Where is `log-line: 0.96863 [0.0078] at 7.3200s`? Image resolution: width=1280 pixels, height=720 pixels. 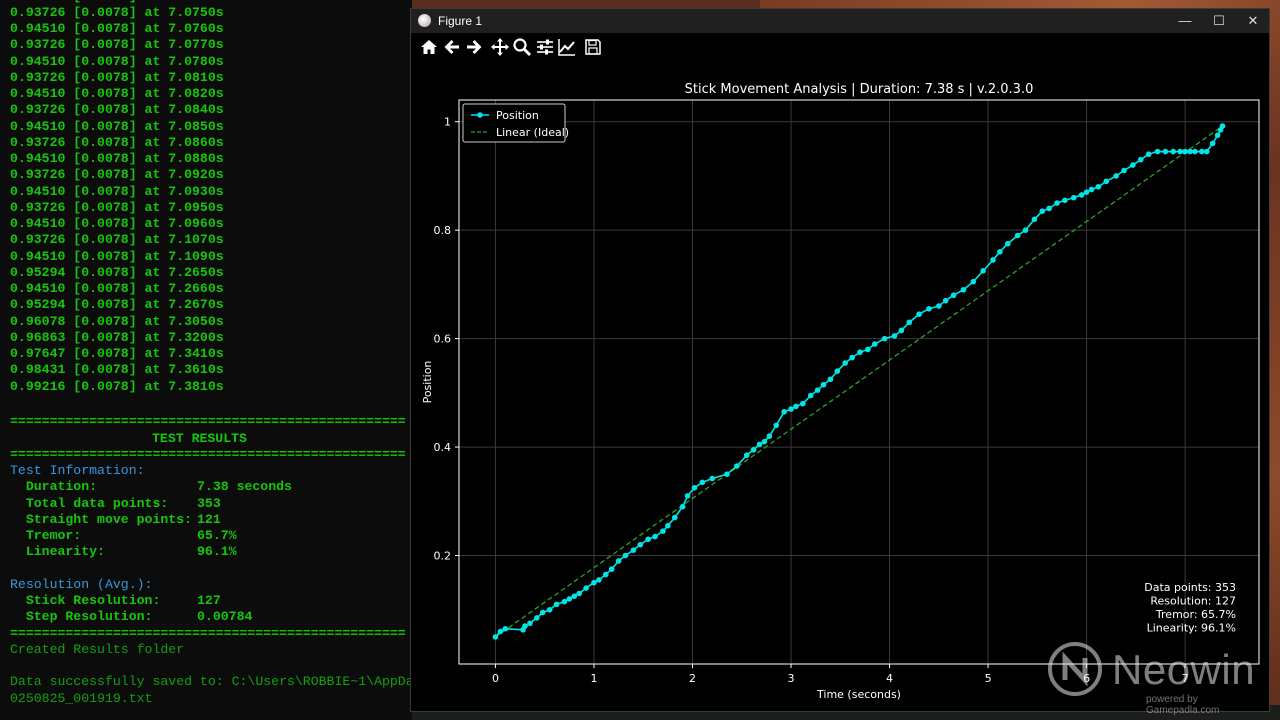 log-line: 0.96863 [0.0078] at 7.3200s is located at coordinates (117, 337).